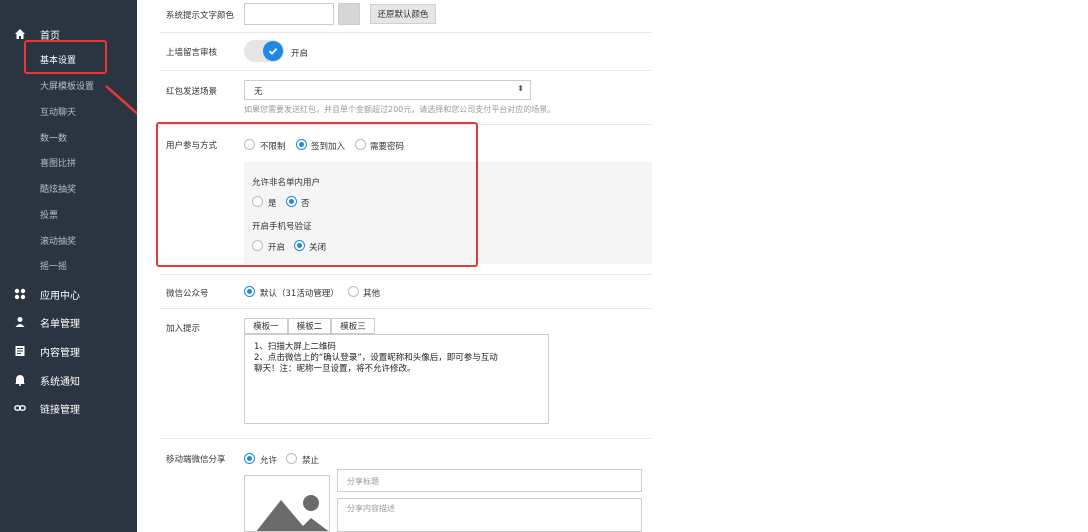 The width and height of the screenshot is (1088, 532). Describe the element at coordinates (266, 326) in the screenshot. I see `tab-template-1: 模板一` at that location.